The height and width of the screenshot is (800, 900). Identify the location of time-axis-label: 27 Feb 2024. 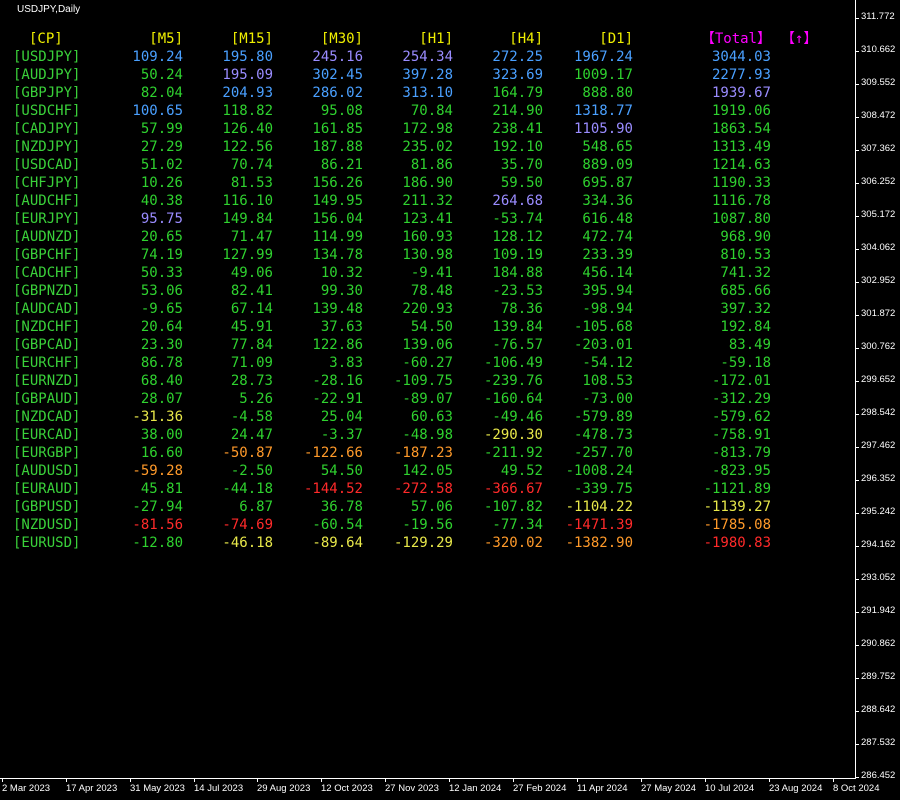
(540, 788).